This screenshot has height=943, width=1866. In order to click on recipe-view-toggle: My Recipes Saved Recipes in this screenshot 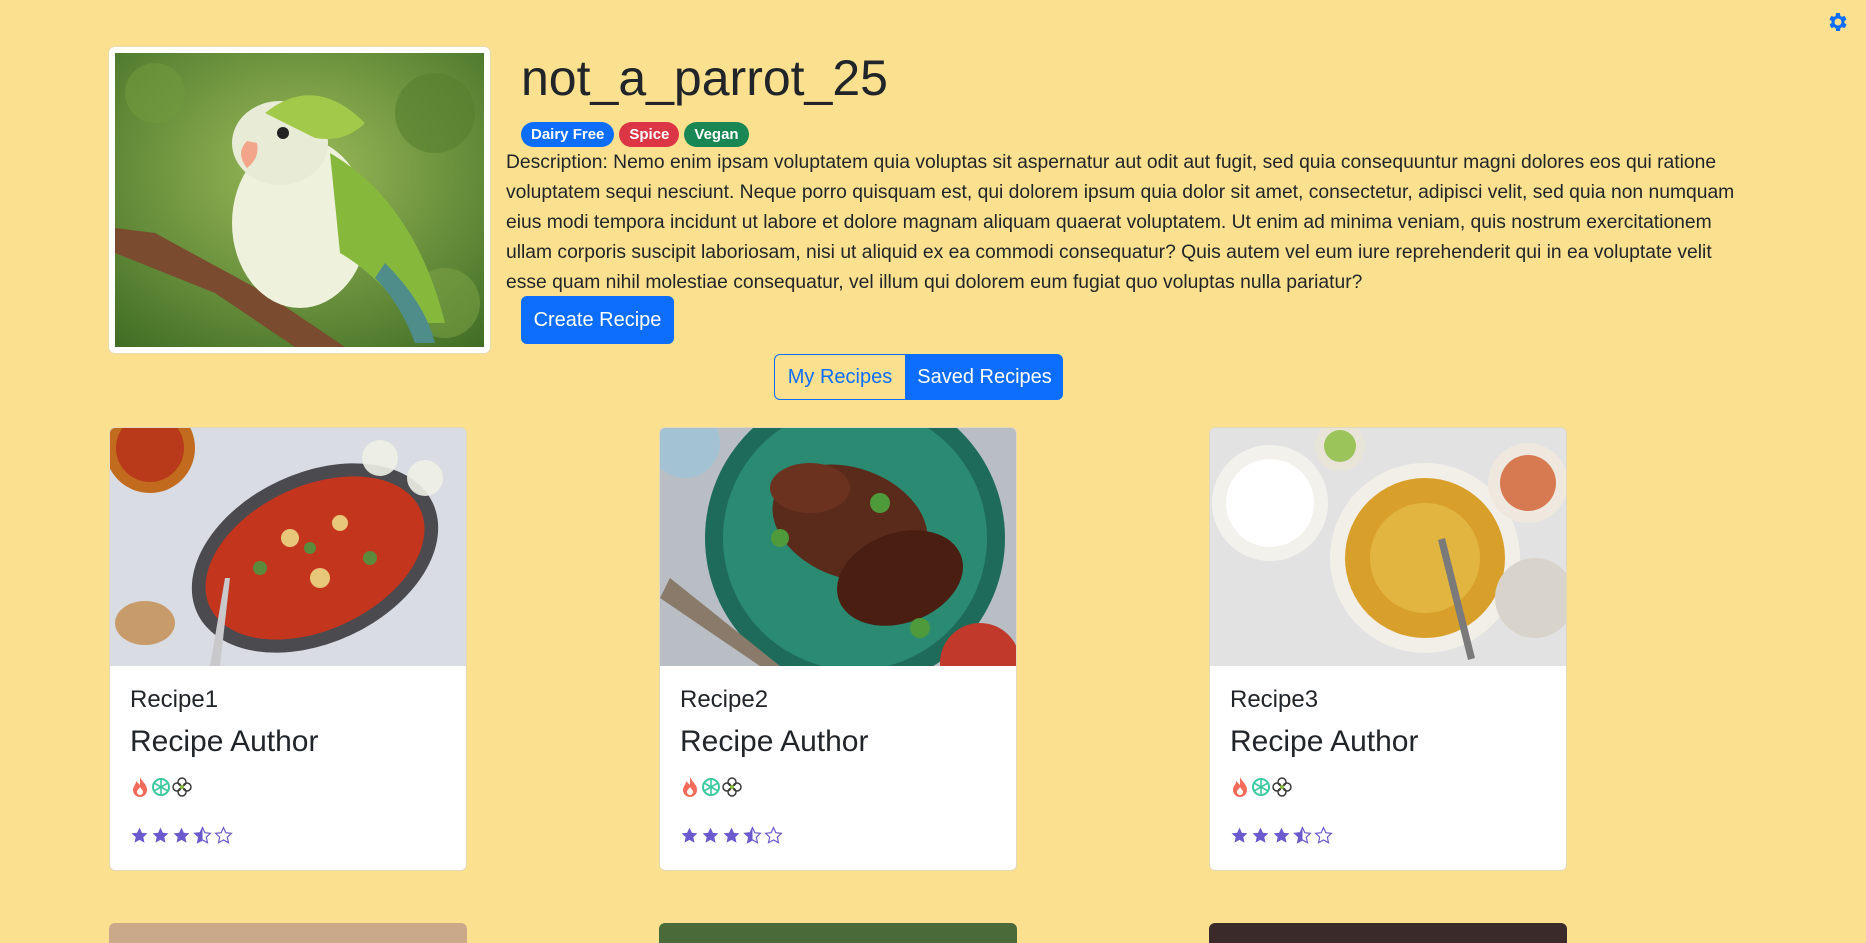, I will do `click(918, 377)`.